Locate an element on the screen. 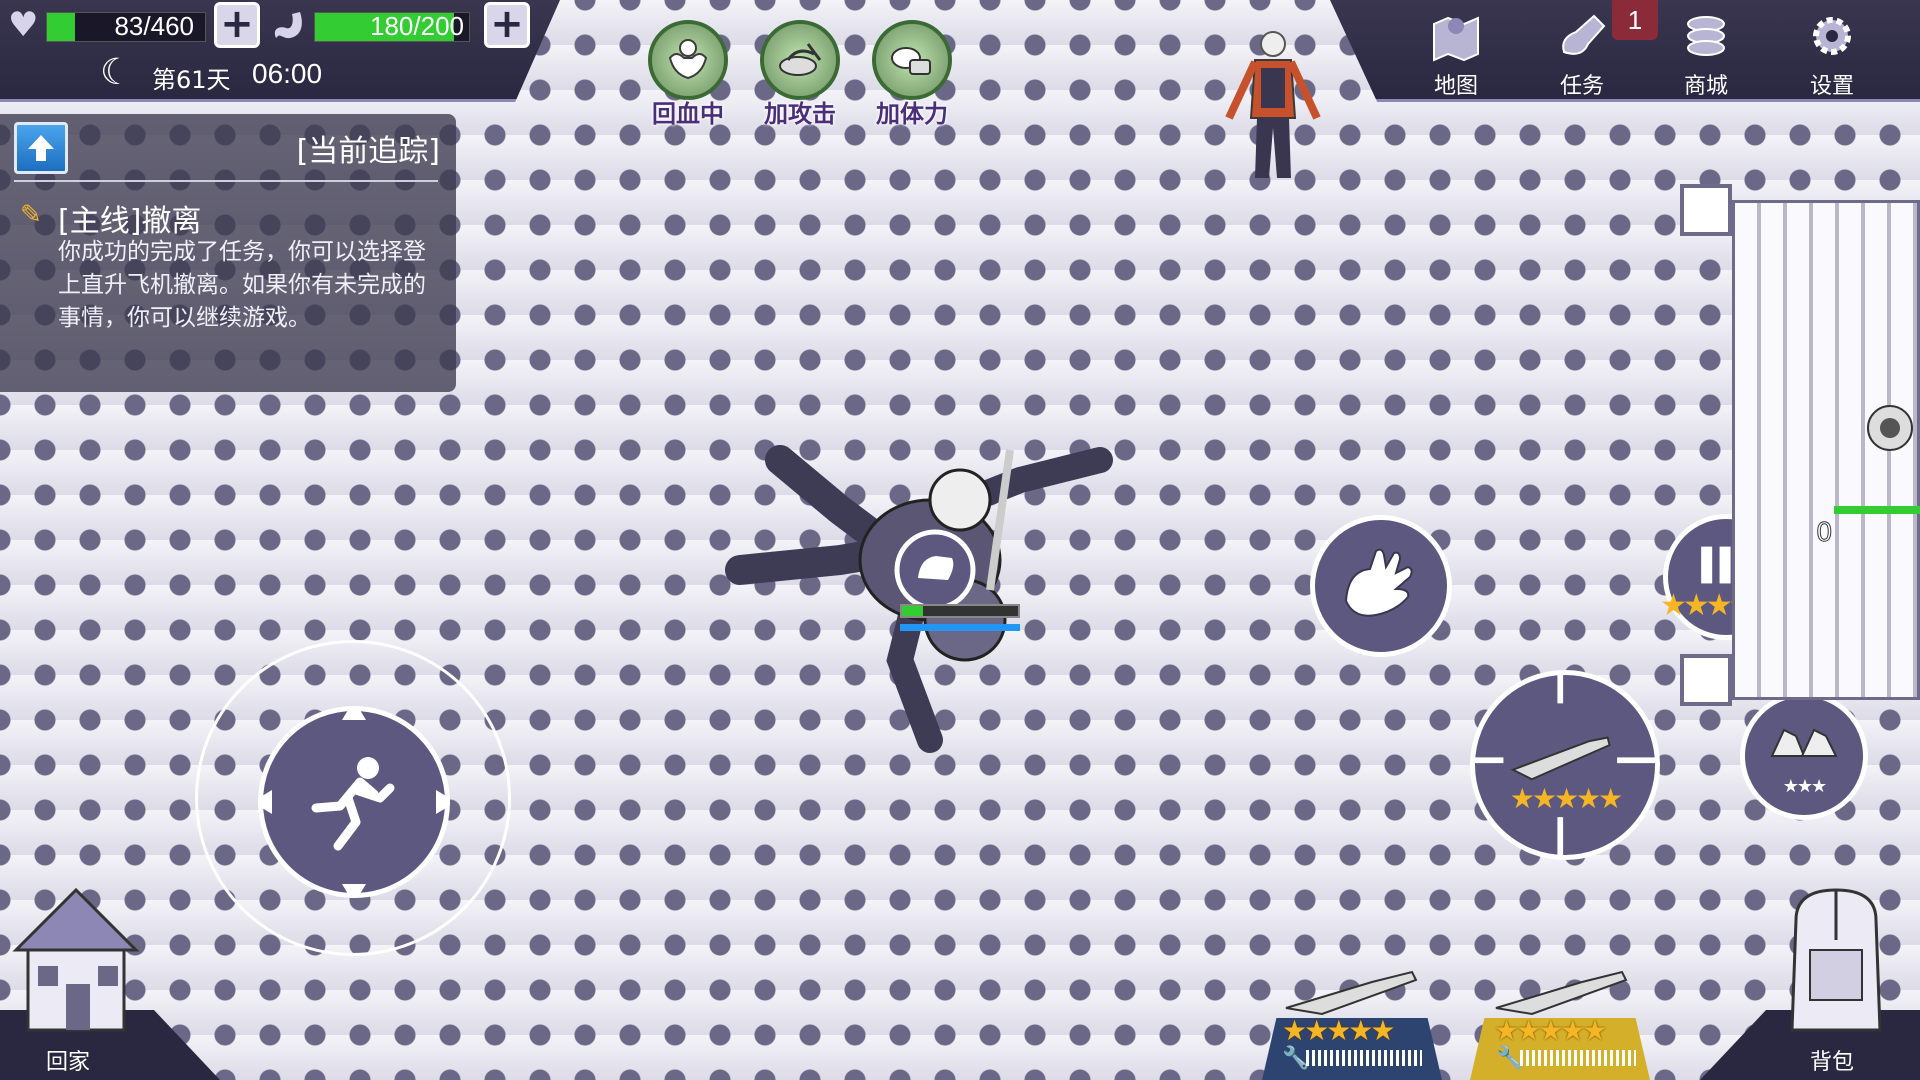 This screenshot has width=1920, height=1080. character-equipment-figure is located at coordinates (1272, 113).